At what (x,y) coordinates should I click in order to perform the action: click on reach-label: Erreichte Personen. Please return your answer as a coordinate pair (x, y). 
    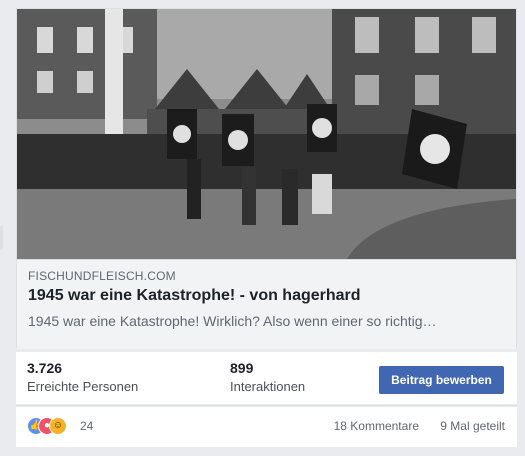
    Looking at the image, I should click on (83, 386).